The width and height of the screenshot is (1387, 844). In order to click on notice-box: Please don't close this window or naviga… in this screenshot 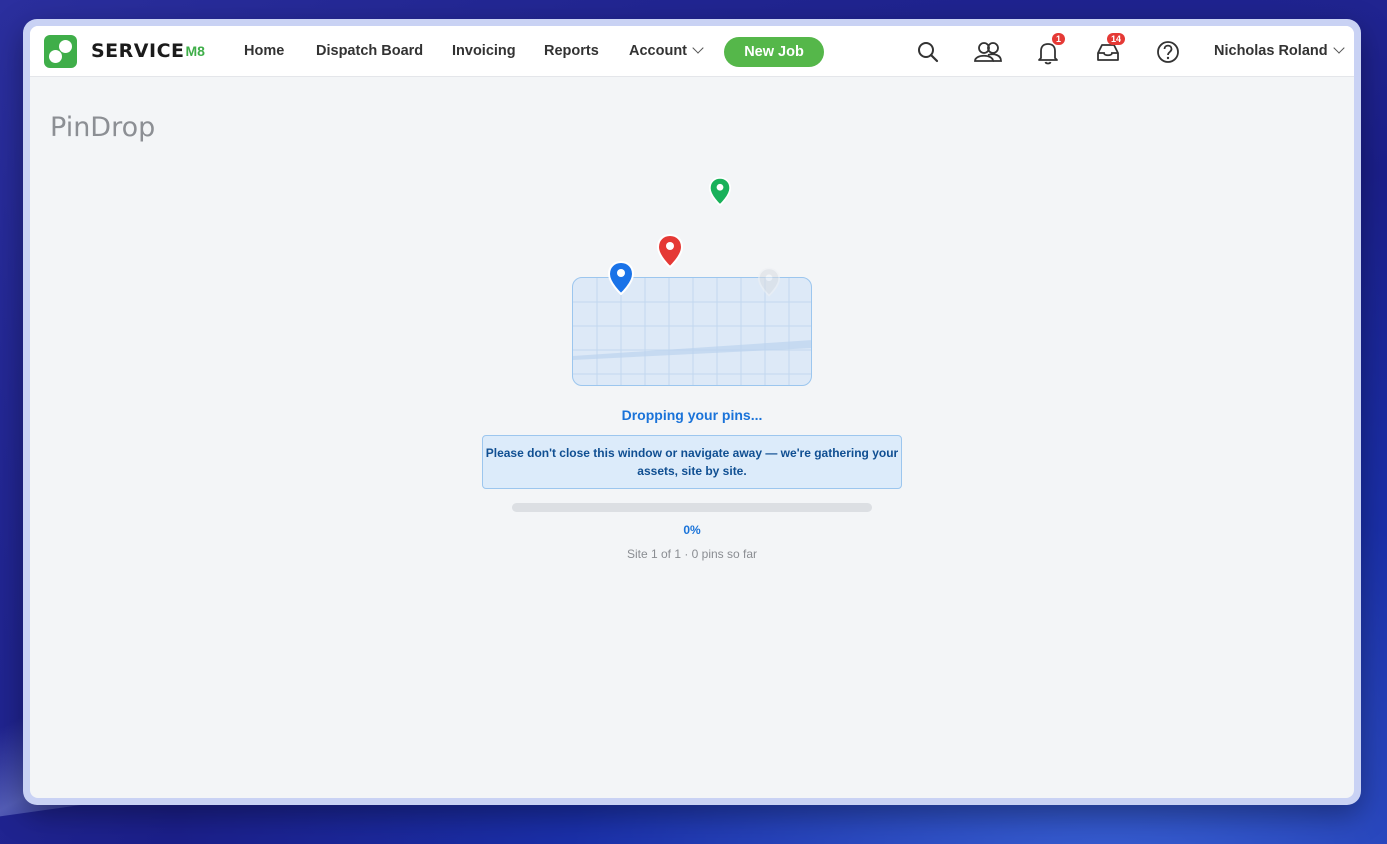, I will do `click(692, 462)`.